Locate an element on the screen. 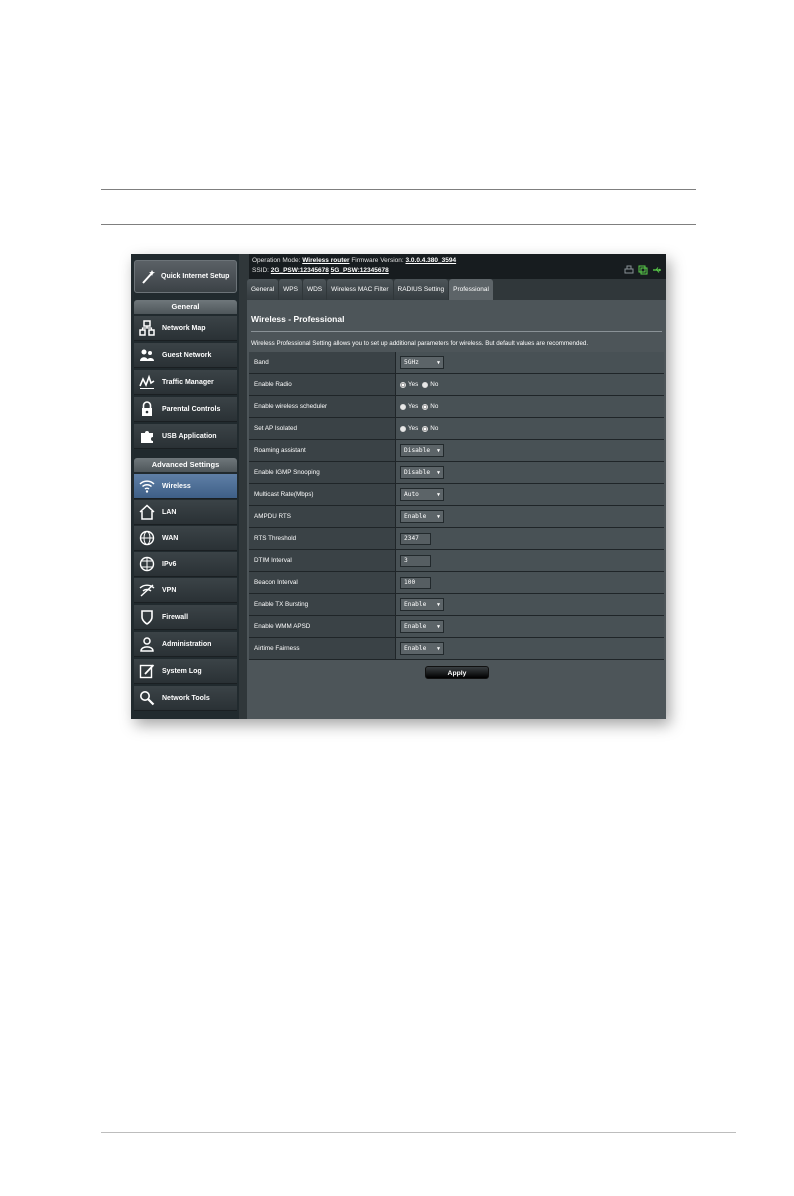 Image resolution: width=794 pixels, height=1196 pixels. network-map-icon is located at coordinates (147, 328).